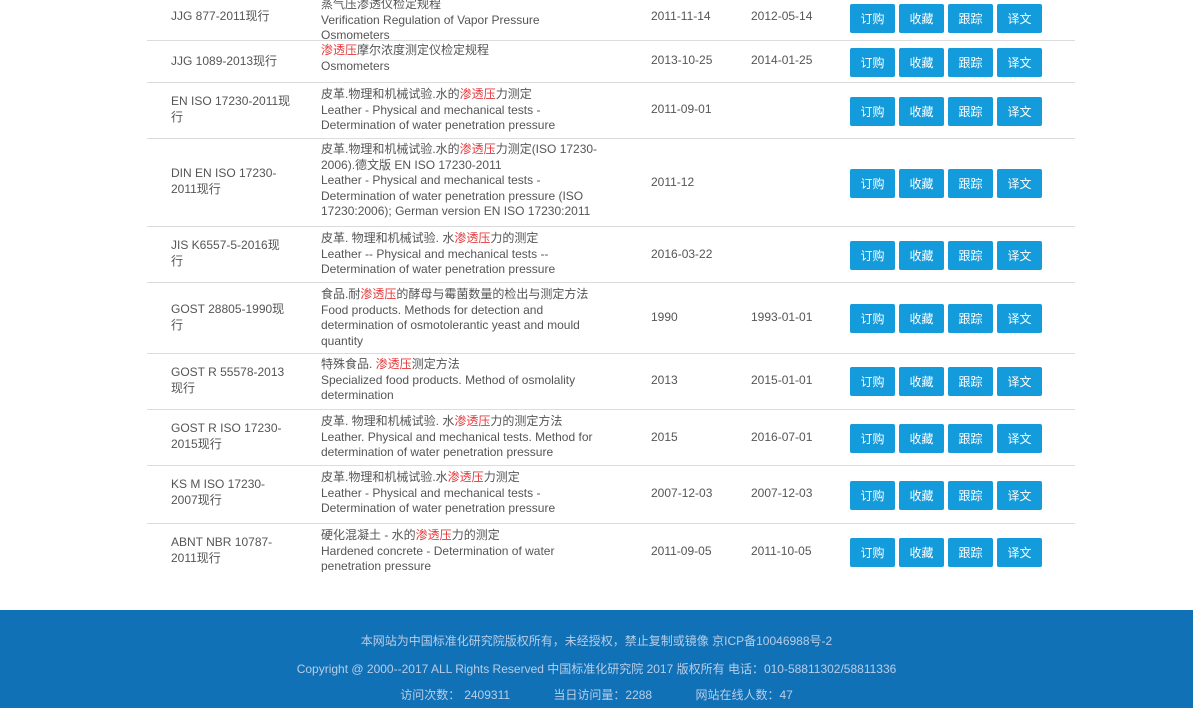 Image resolution: width=1193 pixels, height=708 pixels. What do you see at coordinates (455, 695) in the screenshot?
I see `visit-count: 访问次数： 2409311` at bounding box center [455, 695].